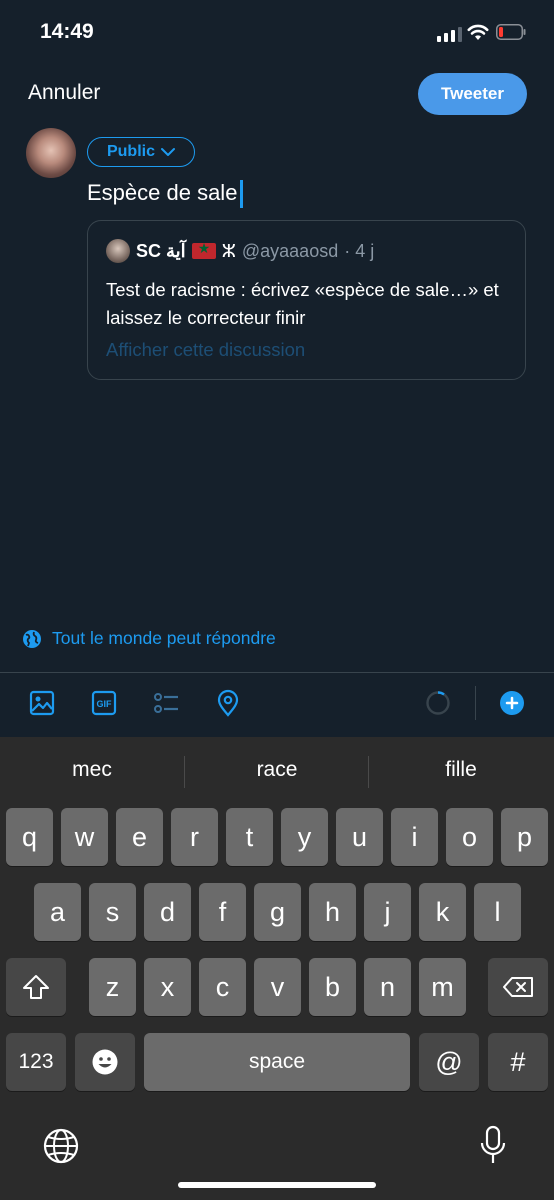 The image size is (554, 1200). Describe the element at coordinates (497, 912) in the screenshot. I see `key-l: l` at that location.